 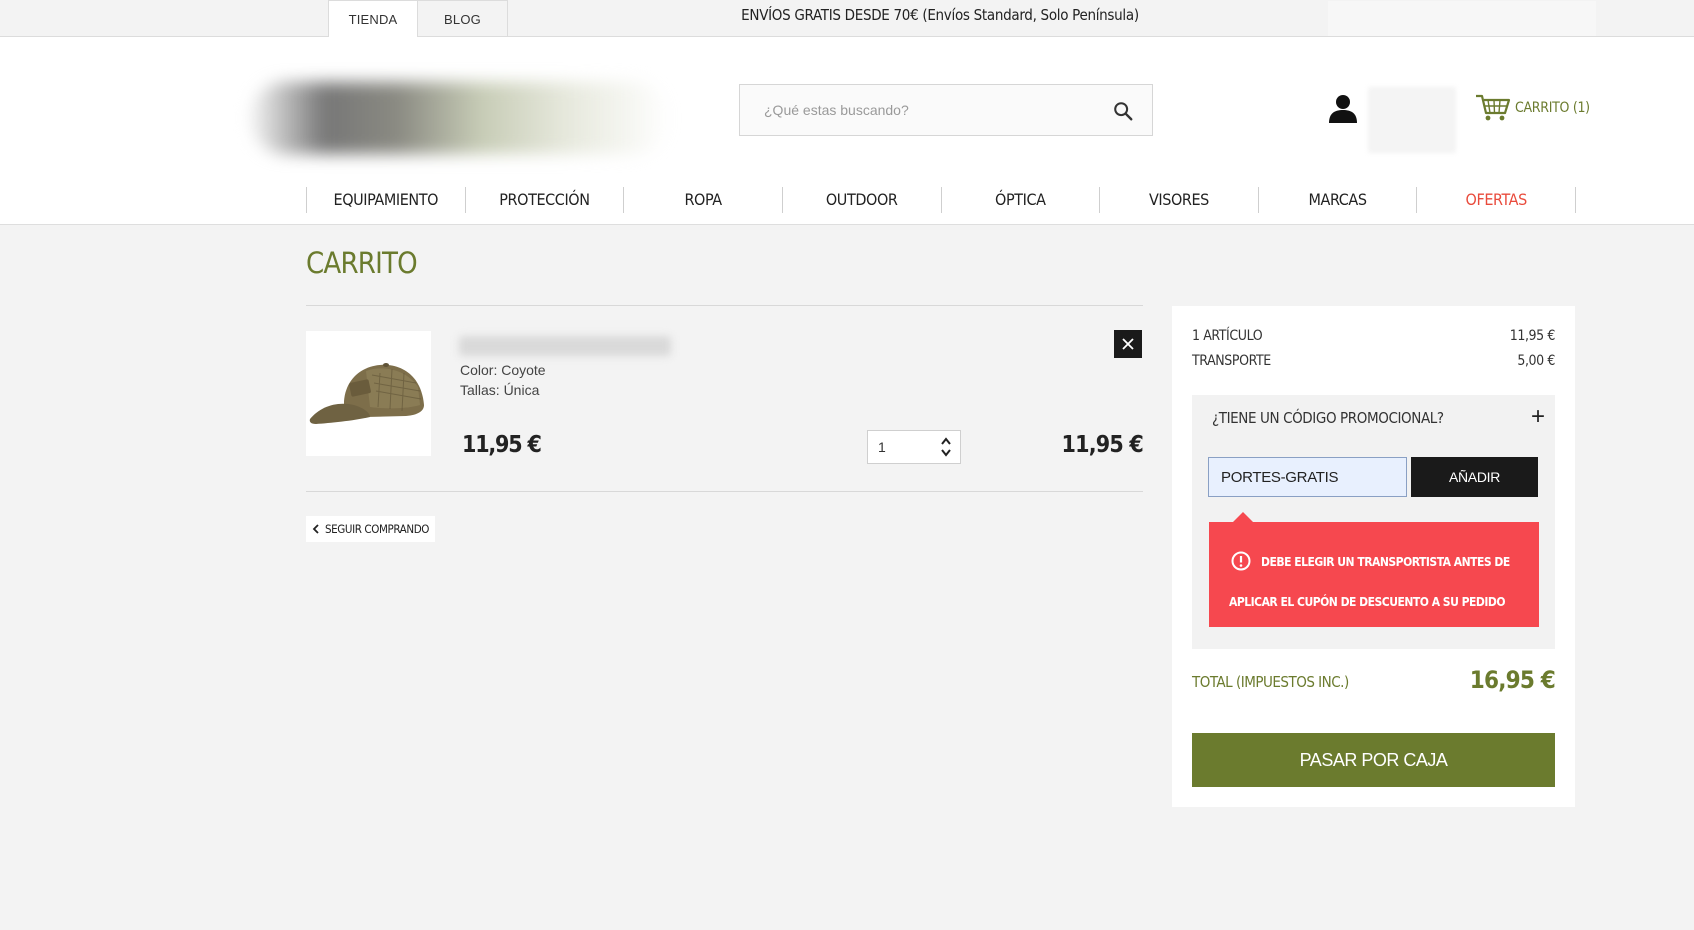 What do you see at coordinates (724, 305) in the screenshot?
I see `title-divider` at bounding box center [724, 305].